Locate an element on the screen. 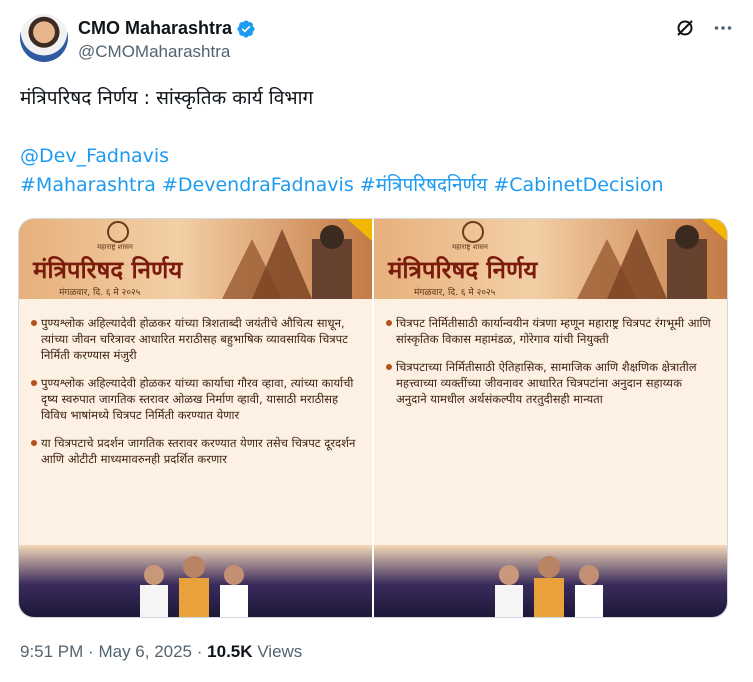 This screenshot has width=753, height=682. avatar is located at coordinates (44, 38).